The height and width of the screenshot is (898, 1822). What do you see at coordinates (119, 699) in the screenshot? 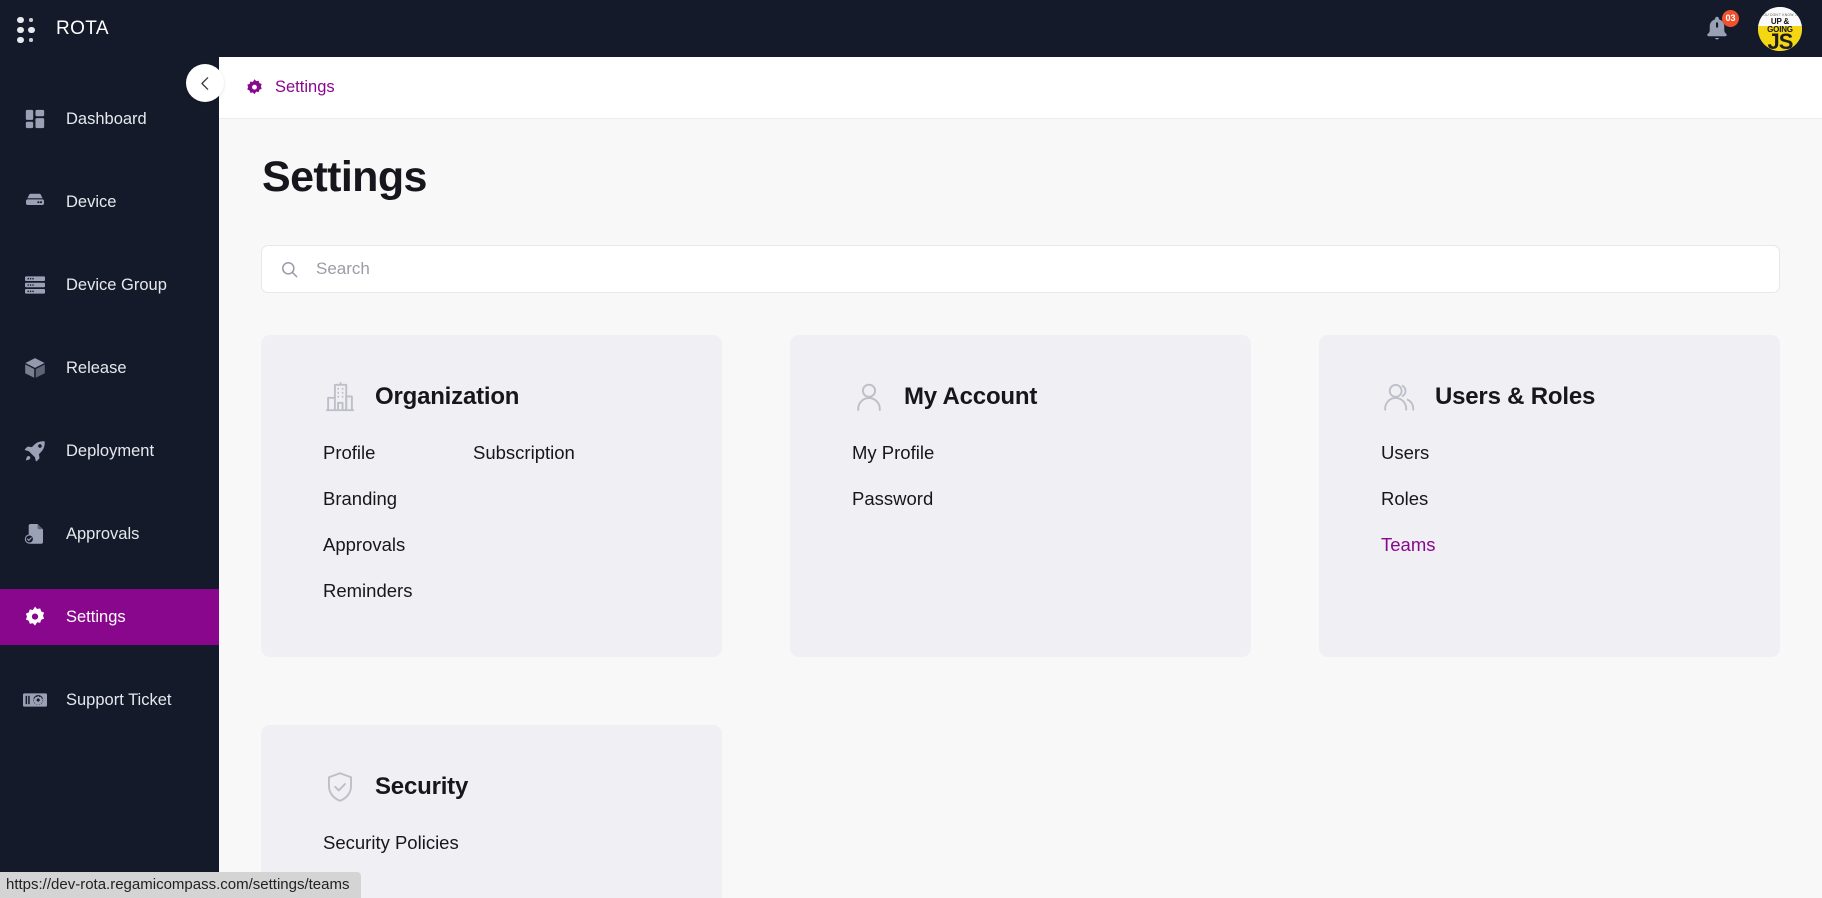
I see `sidebar-item-label: Support Ticket` at bounding box center [119, 699].